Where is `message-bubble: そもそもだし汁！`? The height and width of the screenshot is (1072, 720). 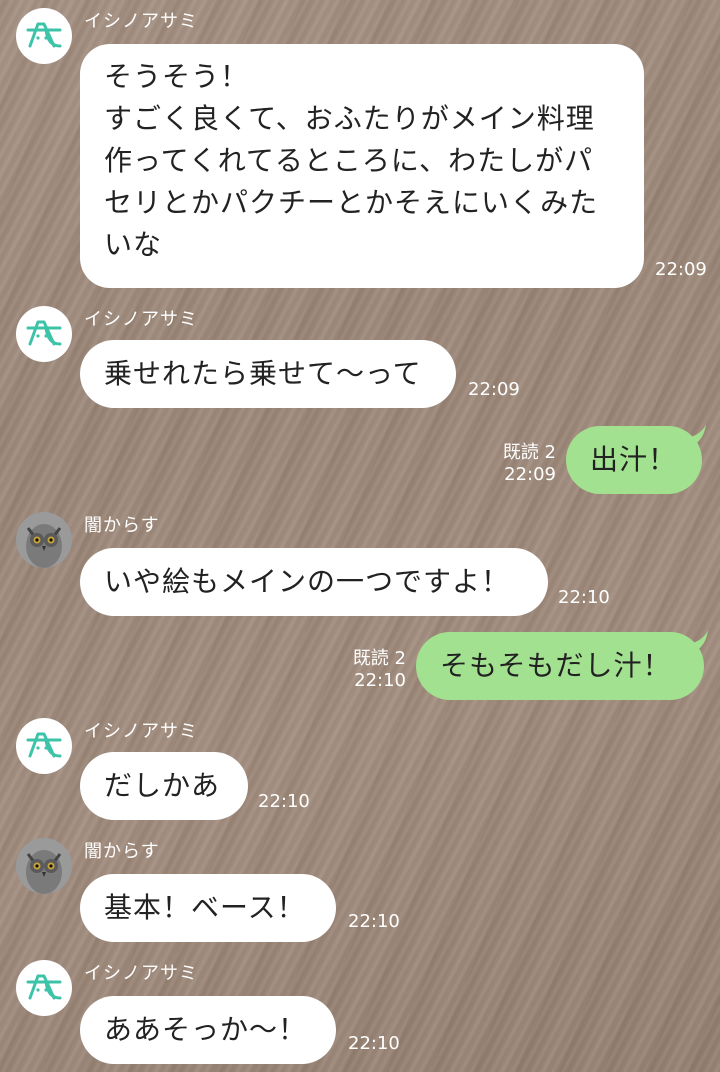 message-bubble: そもそもだし汁！ is located at coordinates (560, 666).